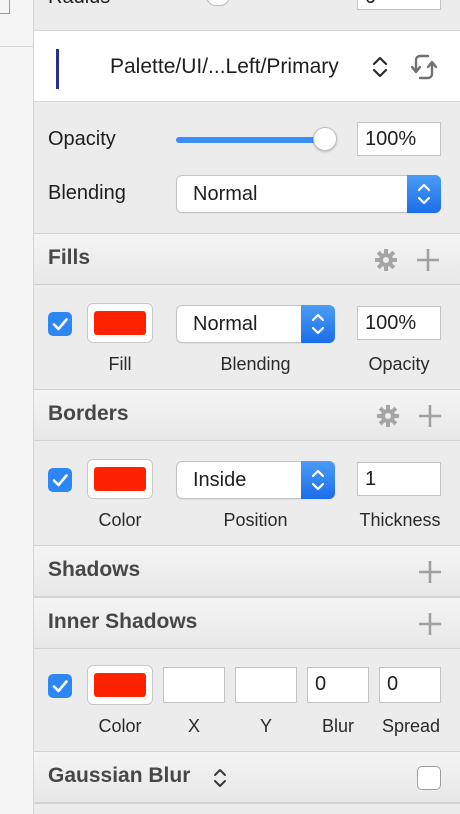  Describe the element at coordinates (57, 69) in the screenshot. I see `token-color-bar` at that location.